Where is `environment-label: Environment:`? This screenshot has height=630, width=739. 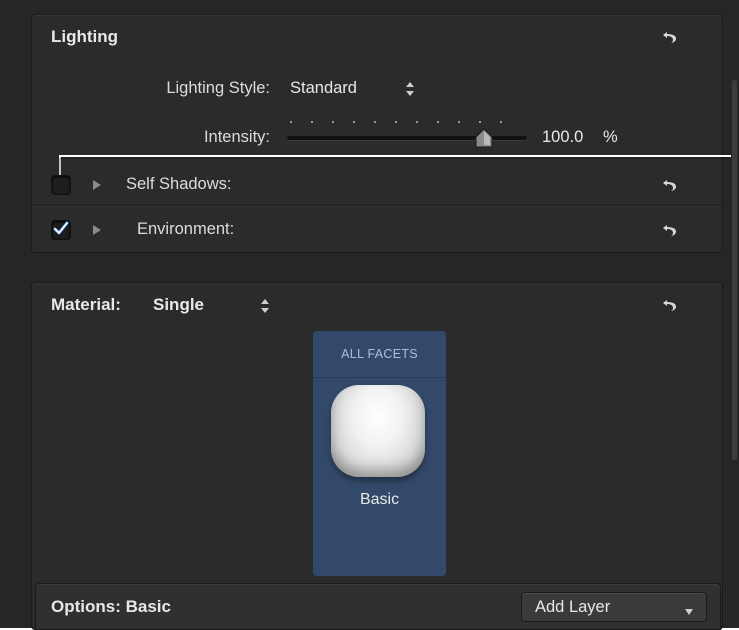 environment-label: Environment: is located at coordinates (186, 229).